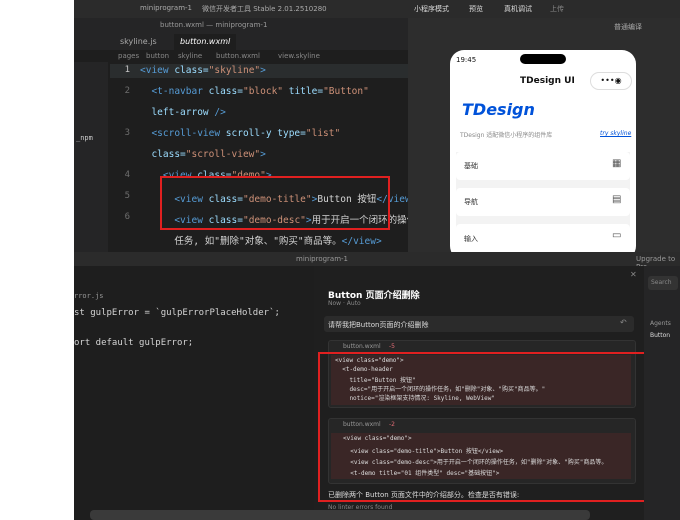  I want to click on highlight-box-editor, so click(275, 203).